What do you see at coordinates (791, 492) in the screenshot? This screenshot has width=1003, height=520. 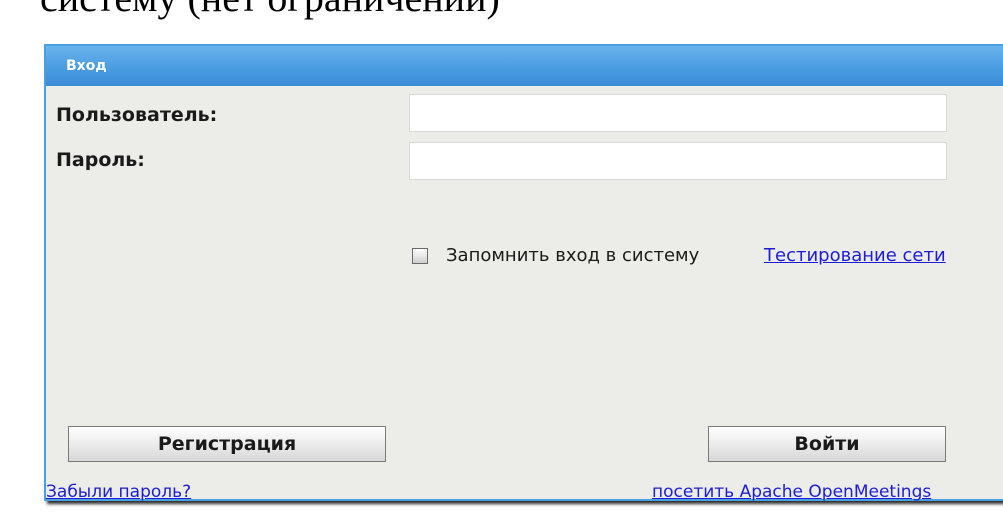 I see `visit-openmeetings-link: посетить Apache OpenMeetings` at bounding box center [791, 492].